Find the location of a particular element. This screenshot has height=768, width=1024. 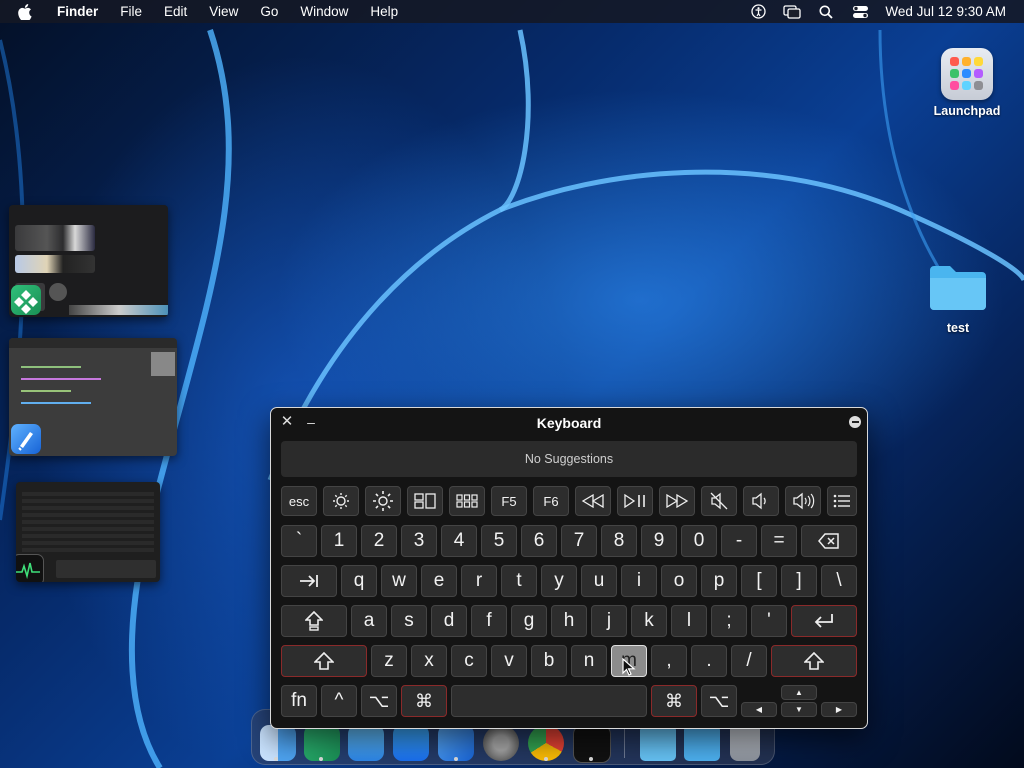

dock-mail-icon is located at coordinates (366, 743).